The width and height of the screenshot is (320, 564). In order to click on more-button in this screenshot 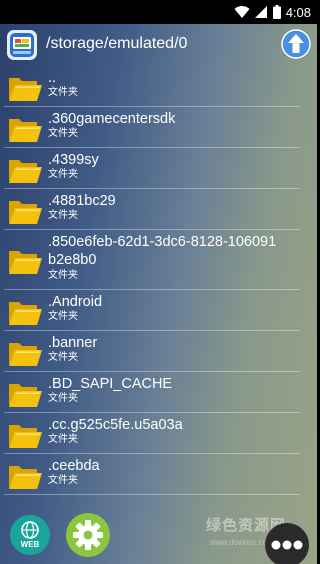, I will do `click(287, 543)`.